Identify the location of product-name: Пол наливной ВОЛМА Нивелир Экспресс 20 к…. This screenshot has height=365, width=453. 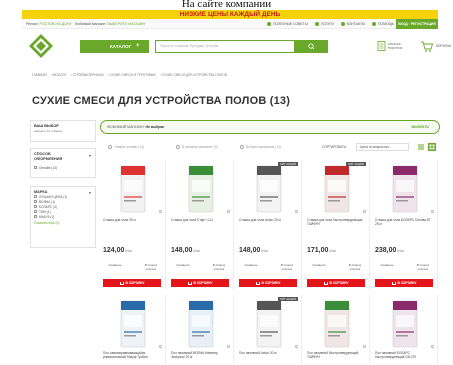
(201, 357).